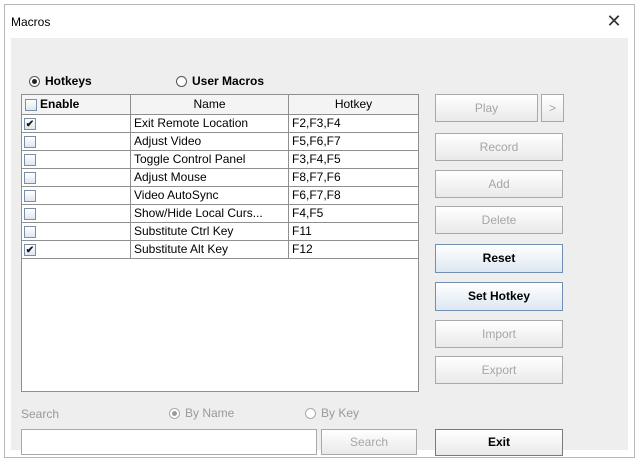 Image resolution: width=639 pixels, height=462 pixels. Describe the element at coordinates (499, 258) in the screenshot. I see `reset-button: Reset` at that location.